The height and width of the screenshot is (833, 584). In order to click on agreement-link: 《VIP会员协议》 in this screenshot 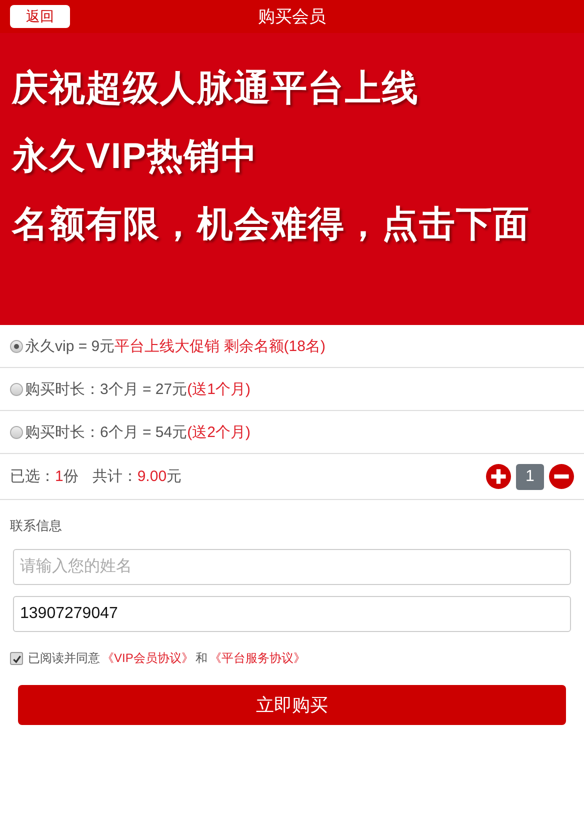, I will do `click(148, 658)`.